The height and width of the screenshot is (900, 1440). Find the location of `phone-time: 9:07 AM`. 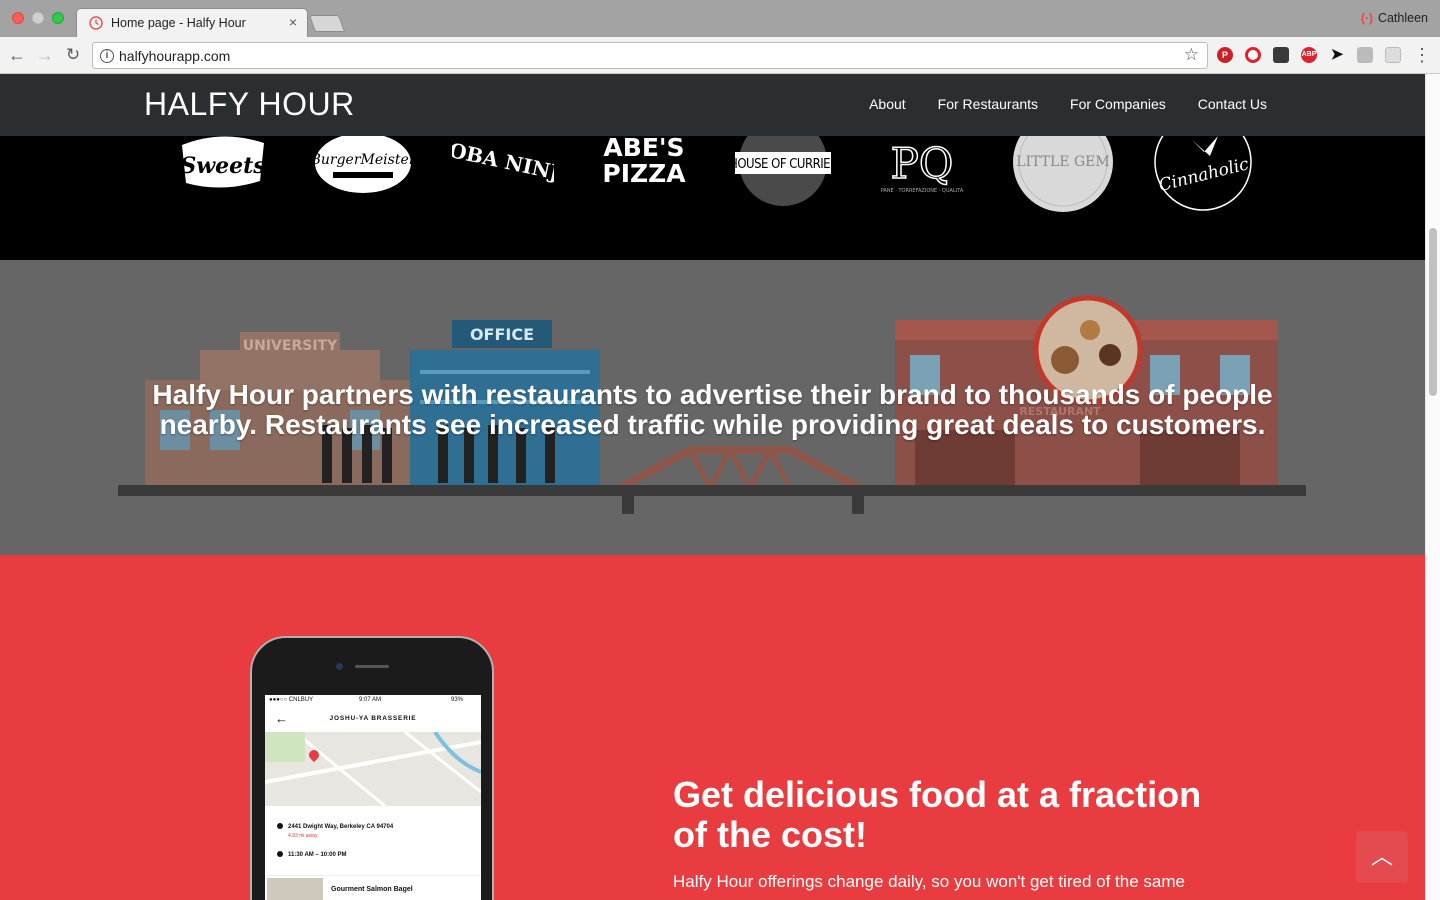

phone-time: 9:07 AM is located at coordinates (370, 700).